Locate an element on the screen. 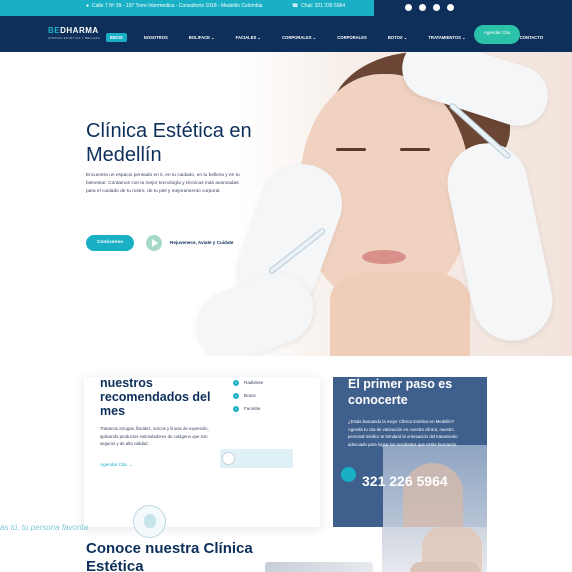 This screenshot has height=572, width=572. list-item: ✓ Radiesse is located at coordinates (248, 382).